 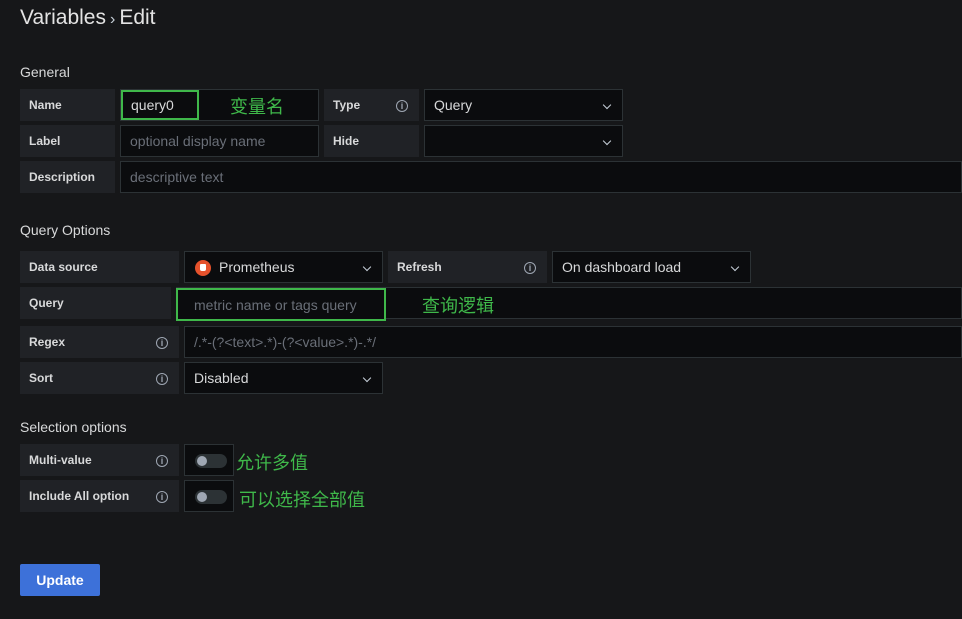 I want to click on query-options-section-title: Query Options, so click(x=65, y=230).